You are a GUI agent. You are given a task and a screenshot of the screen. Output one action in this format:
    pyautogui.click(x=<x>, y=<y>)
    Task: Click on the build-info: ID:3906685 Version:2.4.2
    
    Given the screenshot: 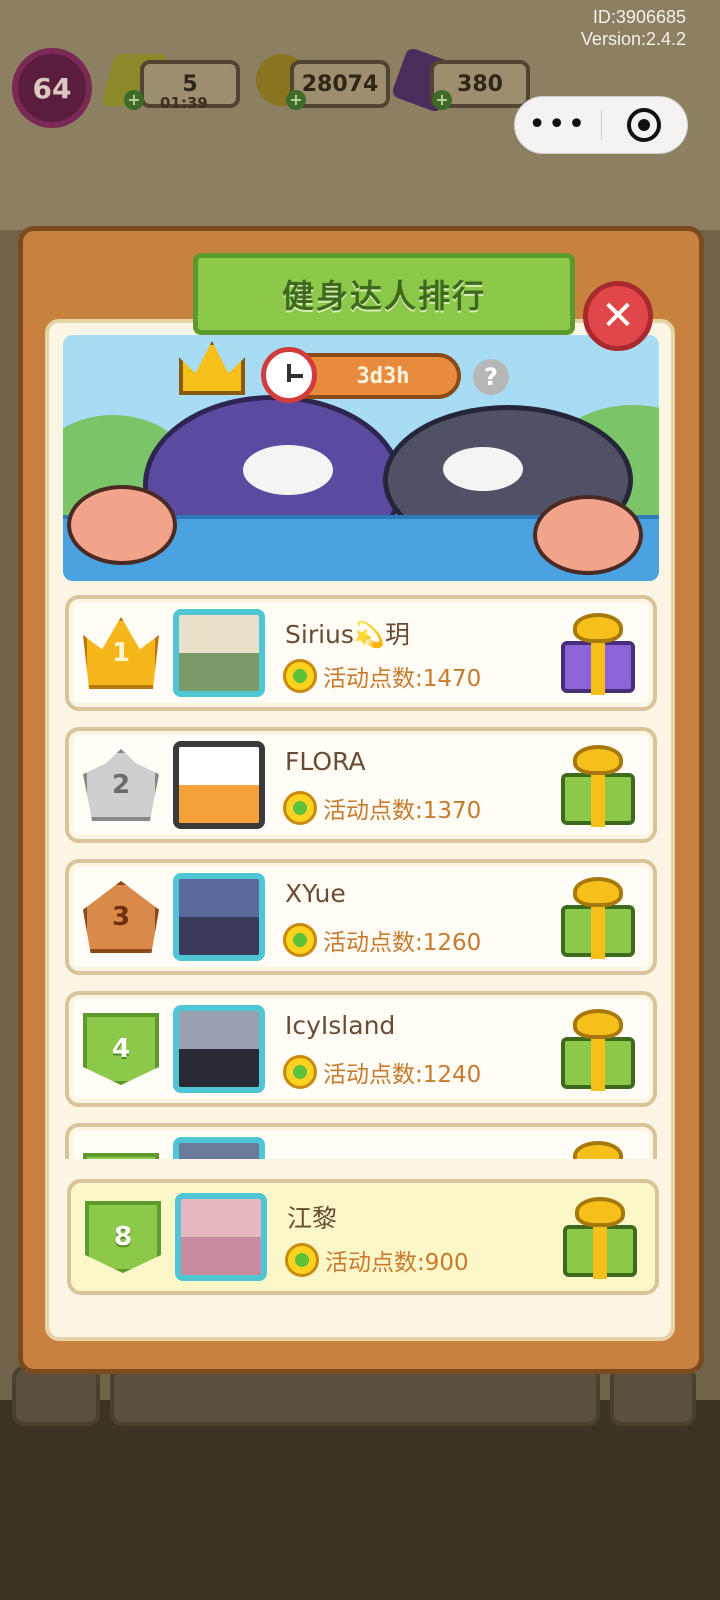 What is the action you would take?
    pyautogui.click(x=633, y=28)
    